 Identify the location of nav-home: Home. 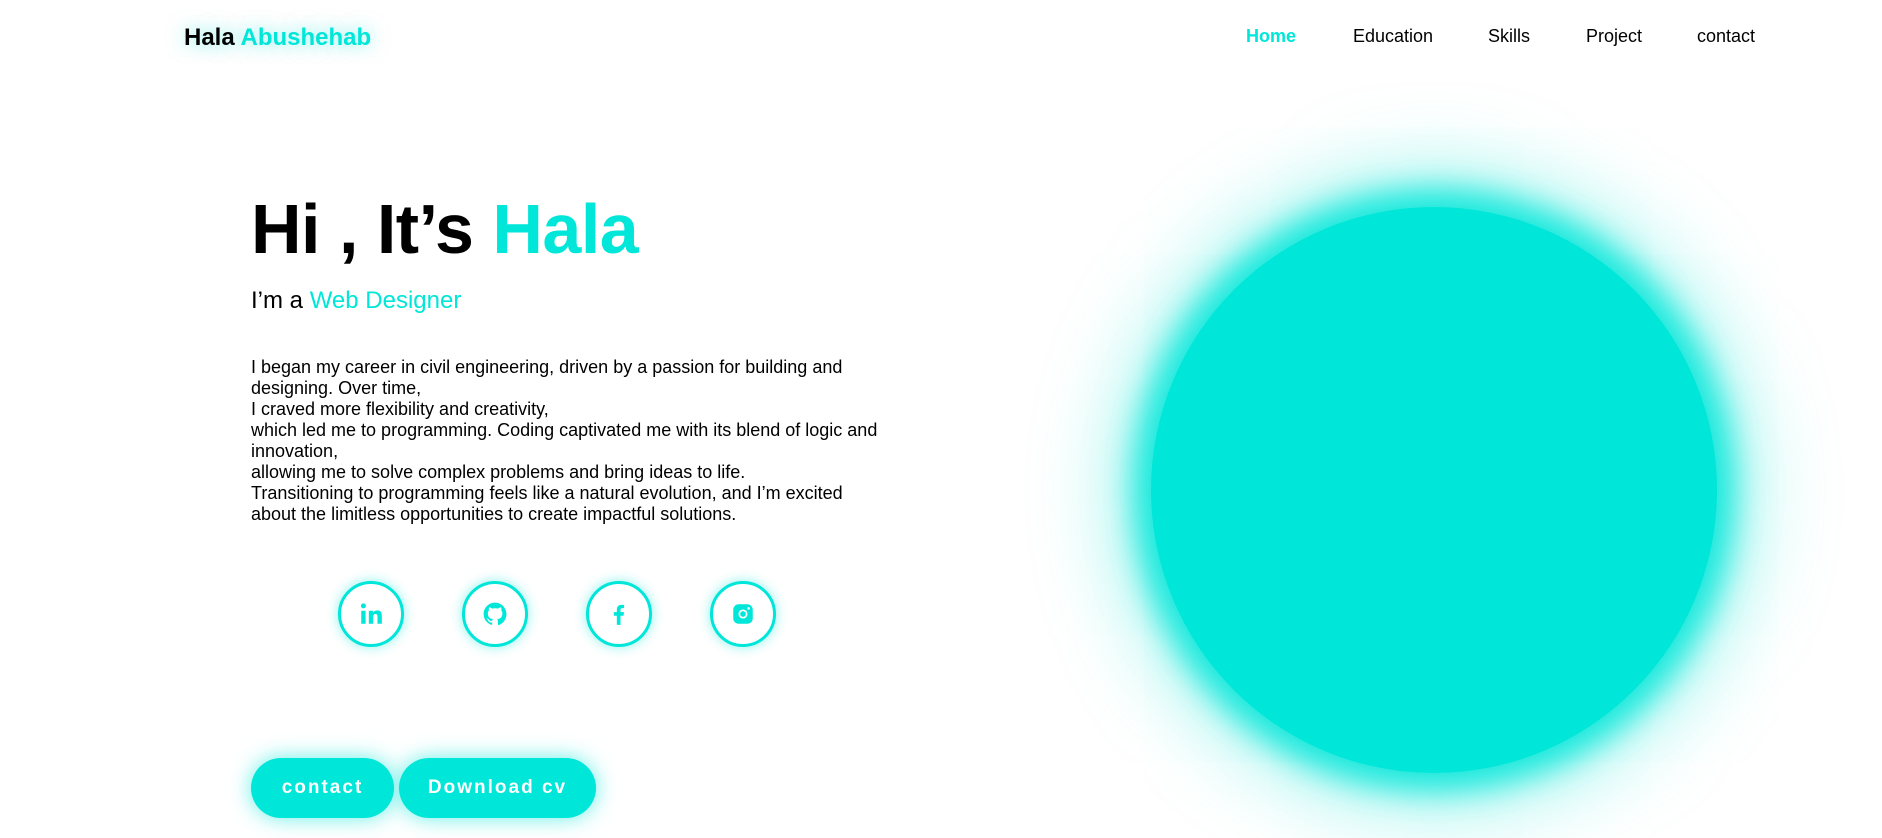
(1271, 36).